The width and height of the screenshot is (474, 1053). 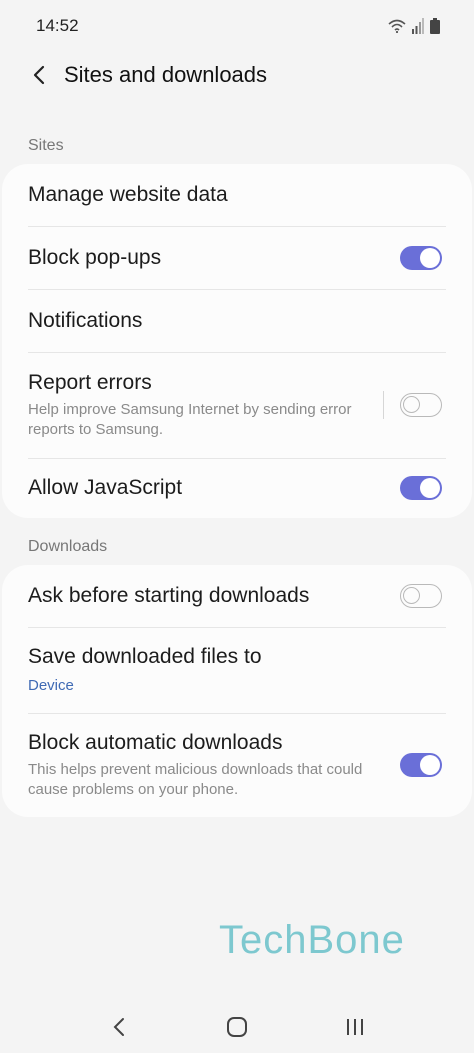 I want to click on download-location-value: Device, so click(x=51, y=685).